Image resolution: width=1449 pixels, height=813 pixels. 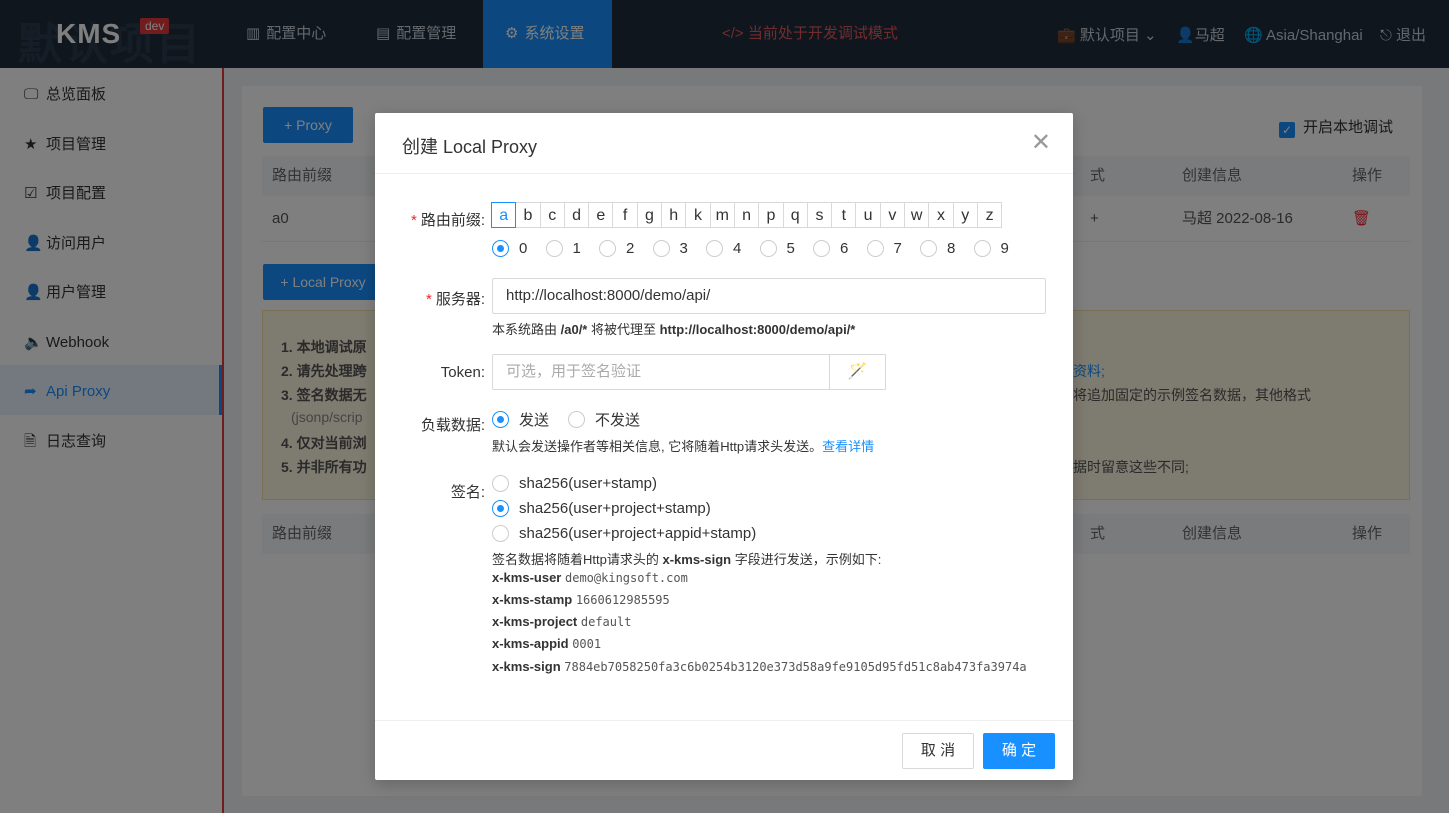 What do you see at coordinates (622, 600) in the screenshot?
I see `header-value: 1660612985595` at bounding box center [622, 600].